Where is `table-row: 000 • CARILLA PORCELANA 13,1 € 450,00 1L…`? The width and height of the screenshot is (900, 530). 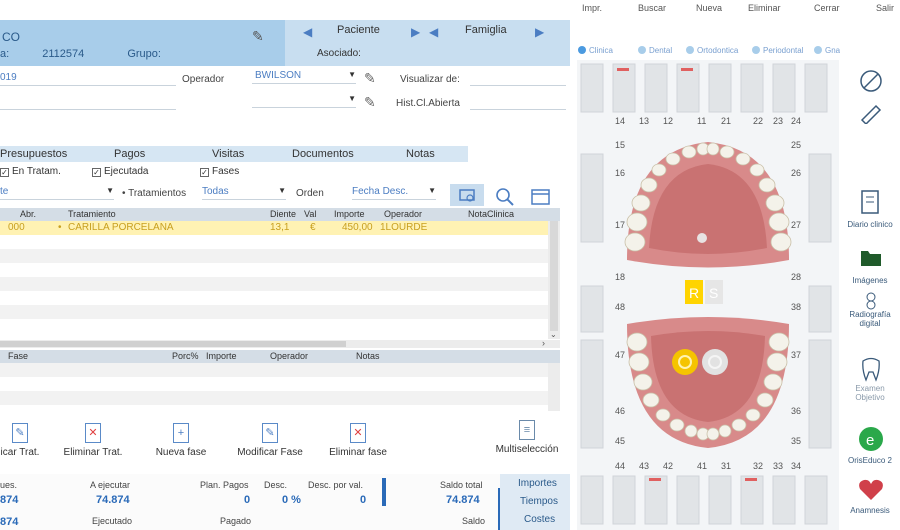 table-row: 000 • CARILLA PORCELANA 13,1 € 450,00 1L… is located at coordinates (274, 228).